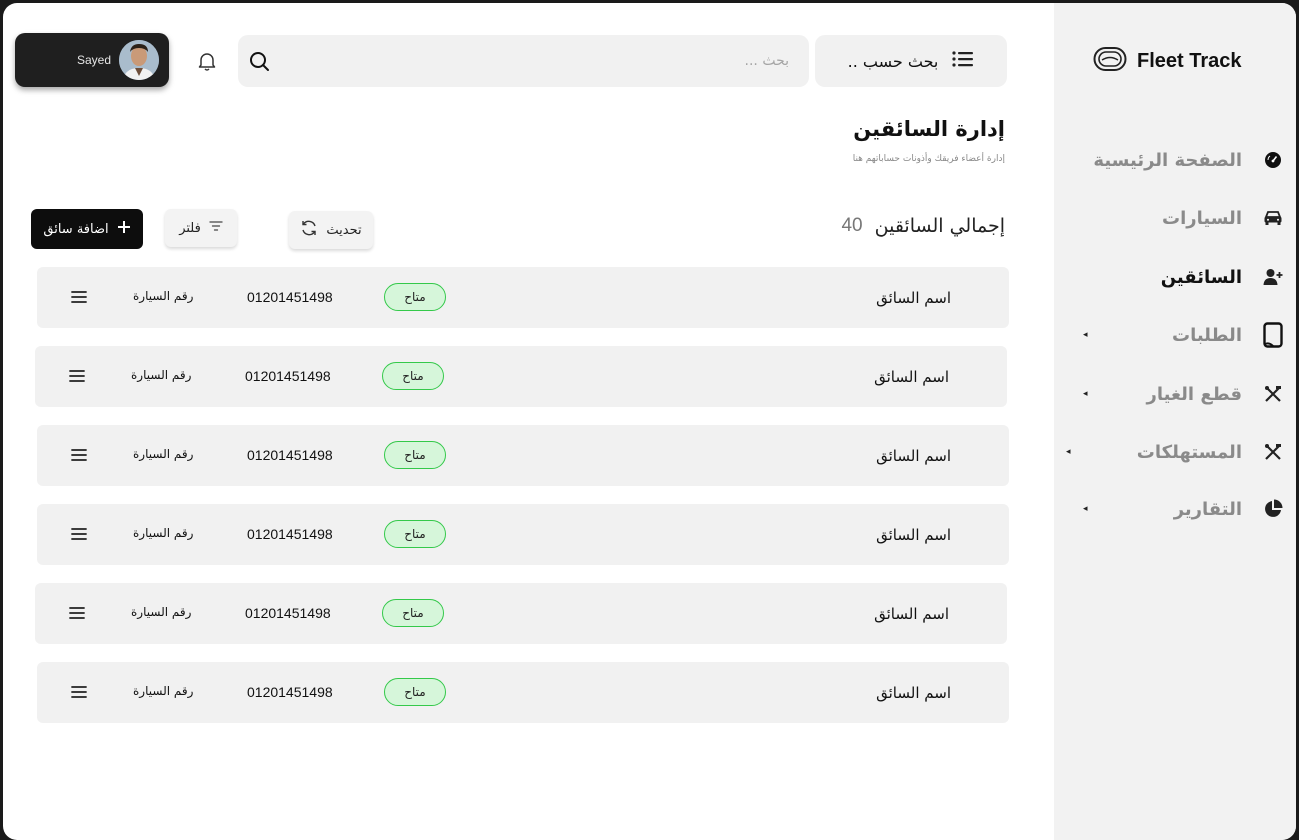  I want to click on user-add-icon, so click(1273, 277).